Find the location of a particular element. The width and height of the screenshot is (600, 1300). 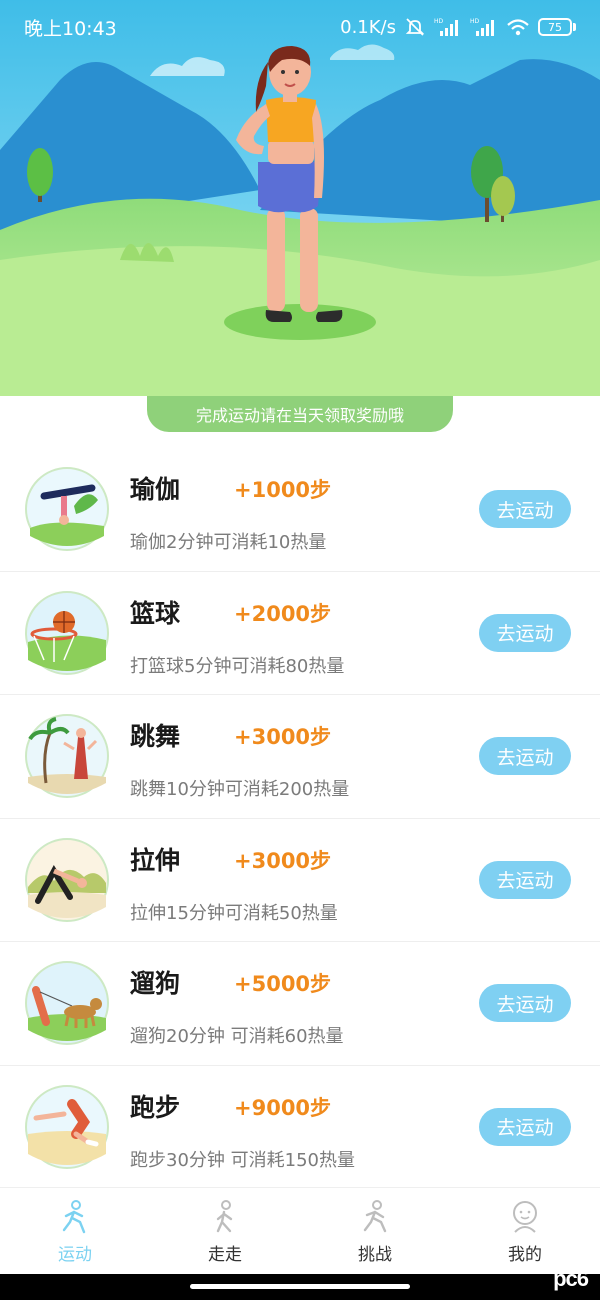

home-indicator is located at coordinates (300, 1286).